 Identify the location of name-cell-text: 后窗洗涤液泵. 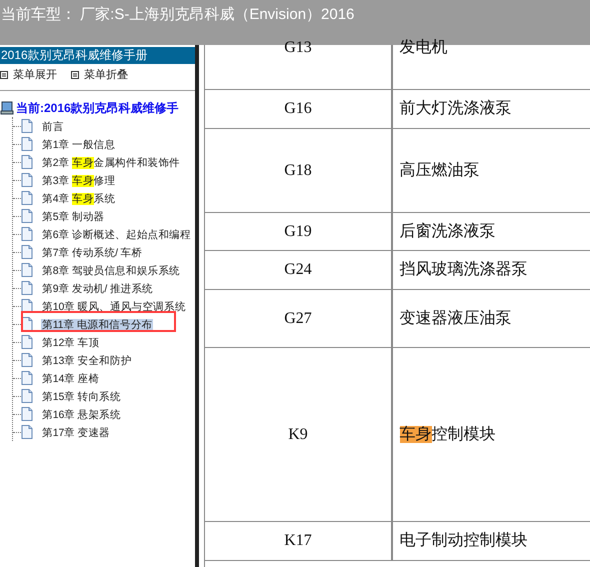
(447, 232).